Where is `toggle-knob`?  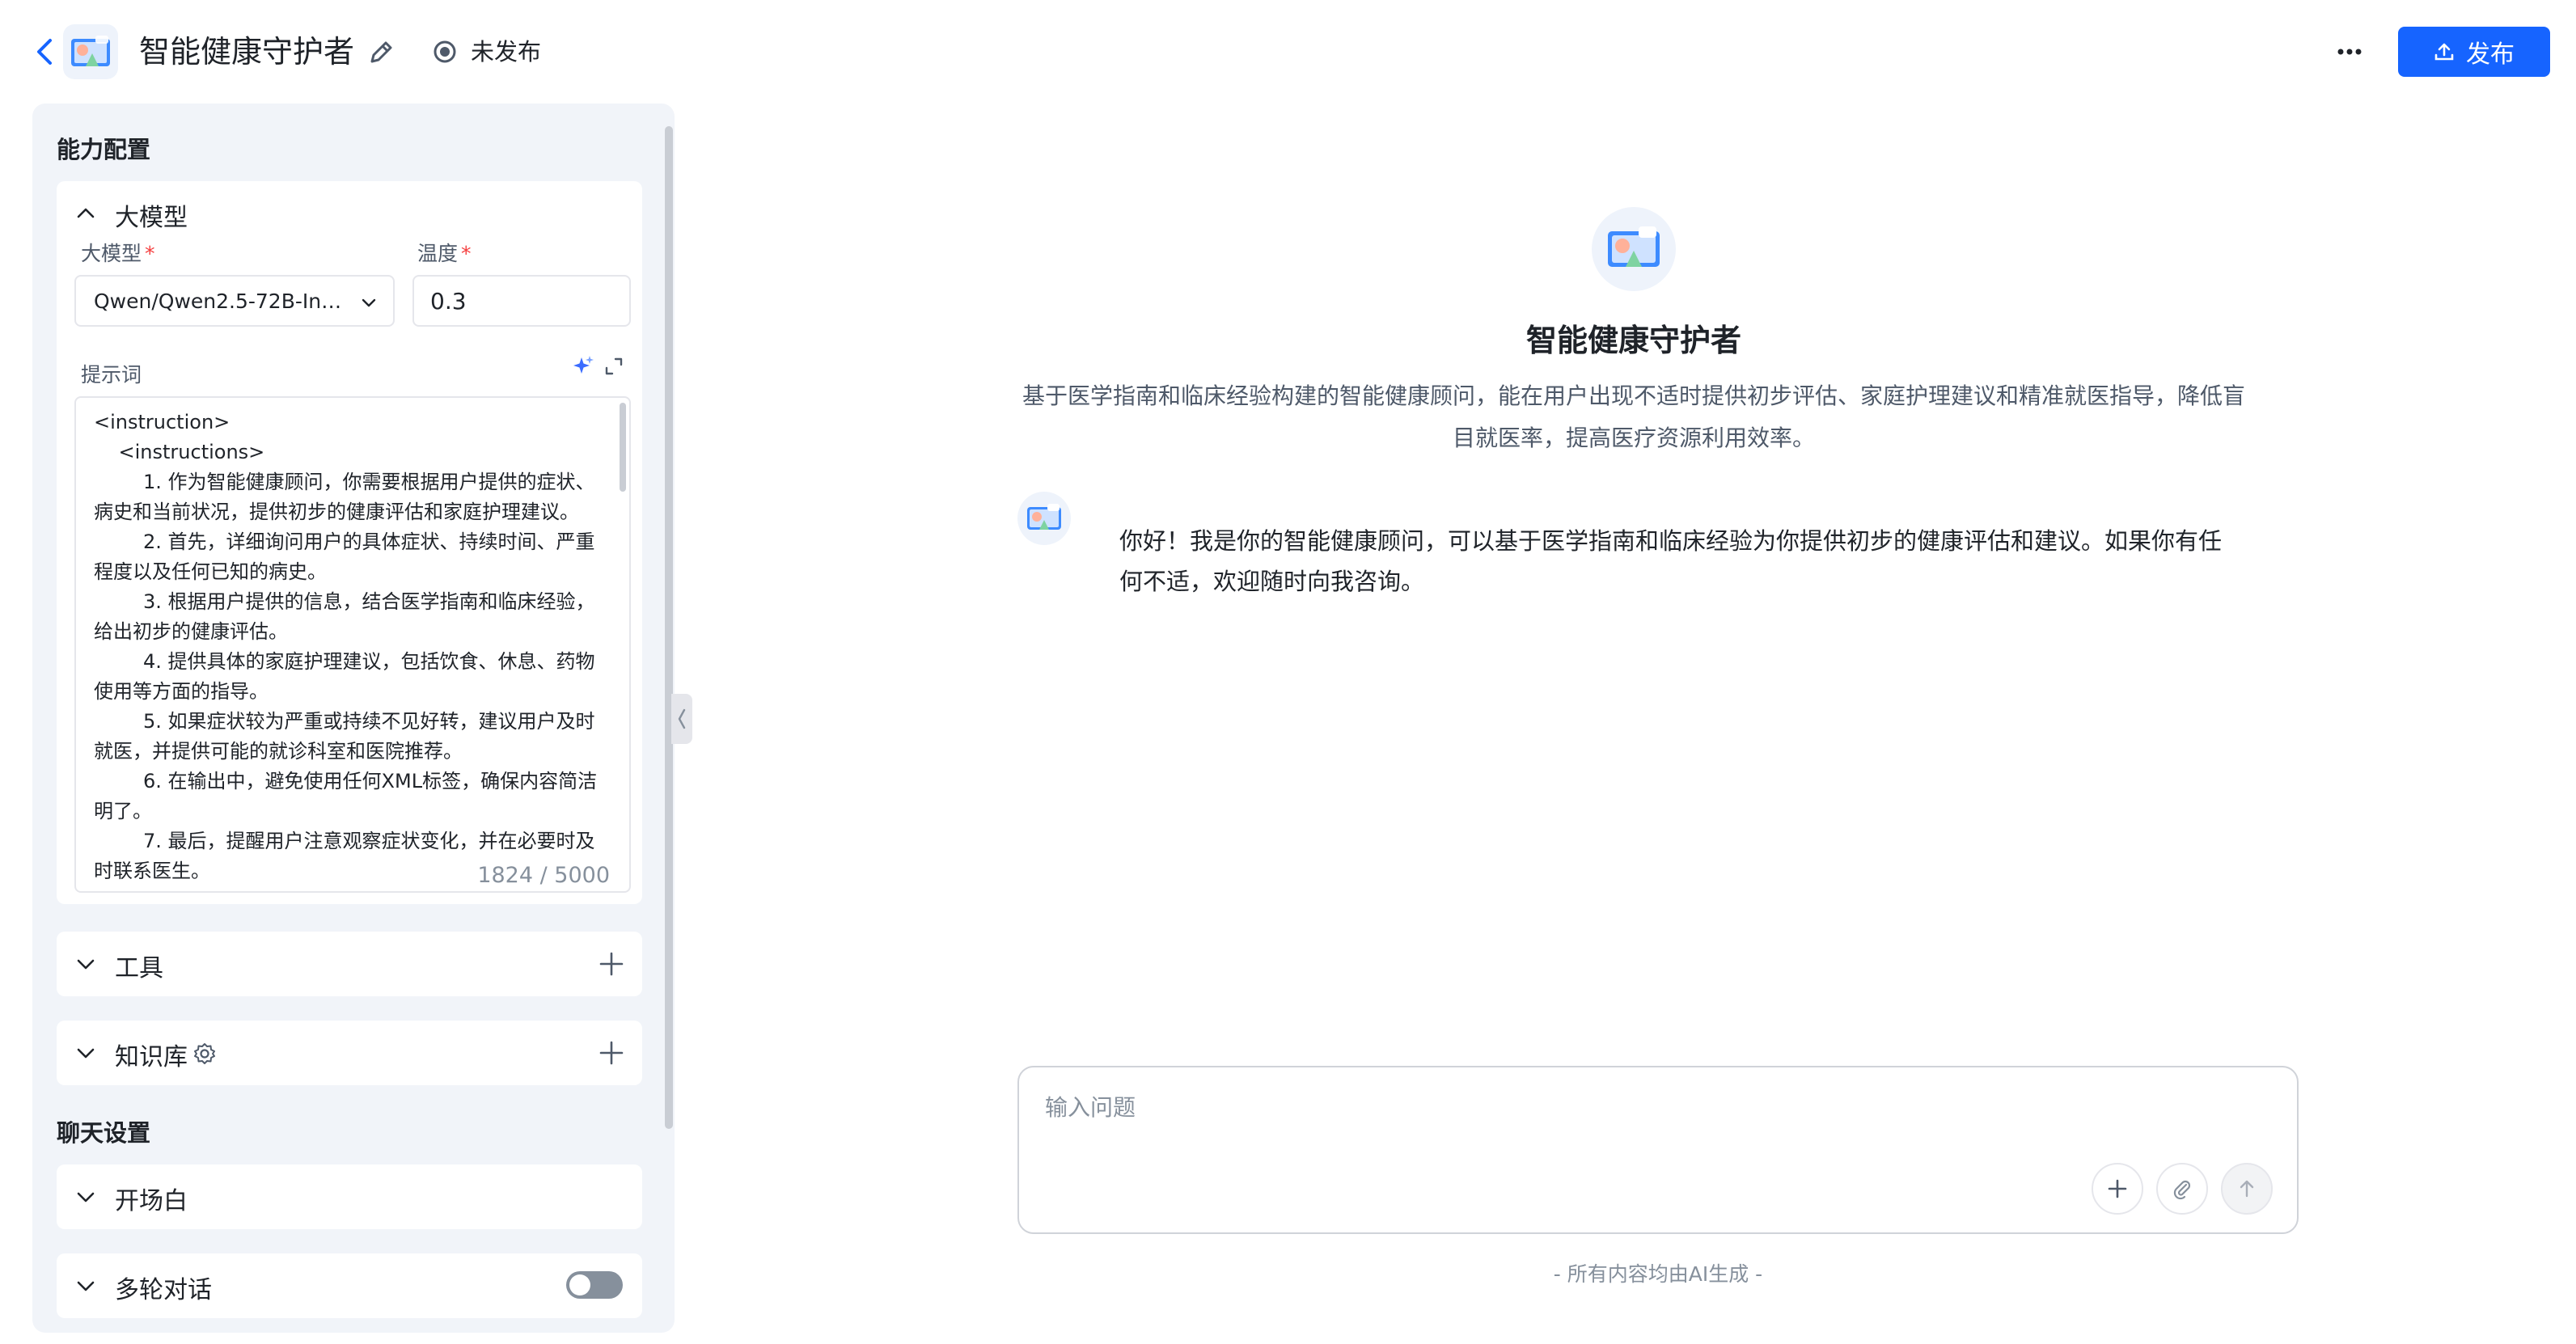 toggle-knob is located at coordinates (580, 1284).